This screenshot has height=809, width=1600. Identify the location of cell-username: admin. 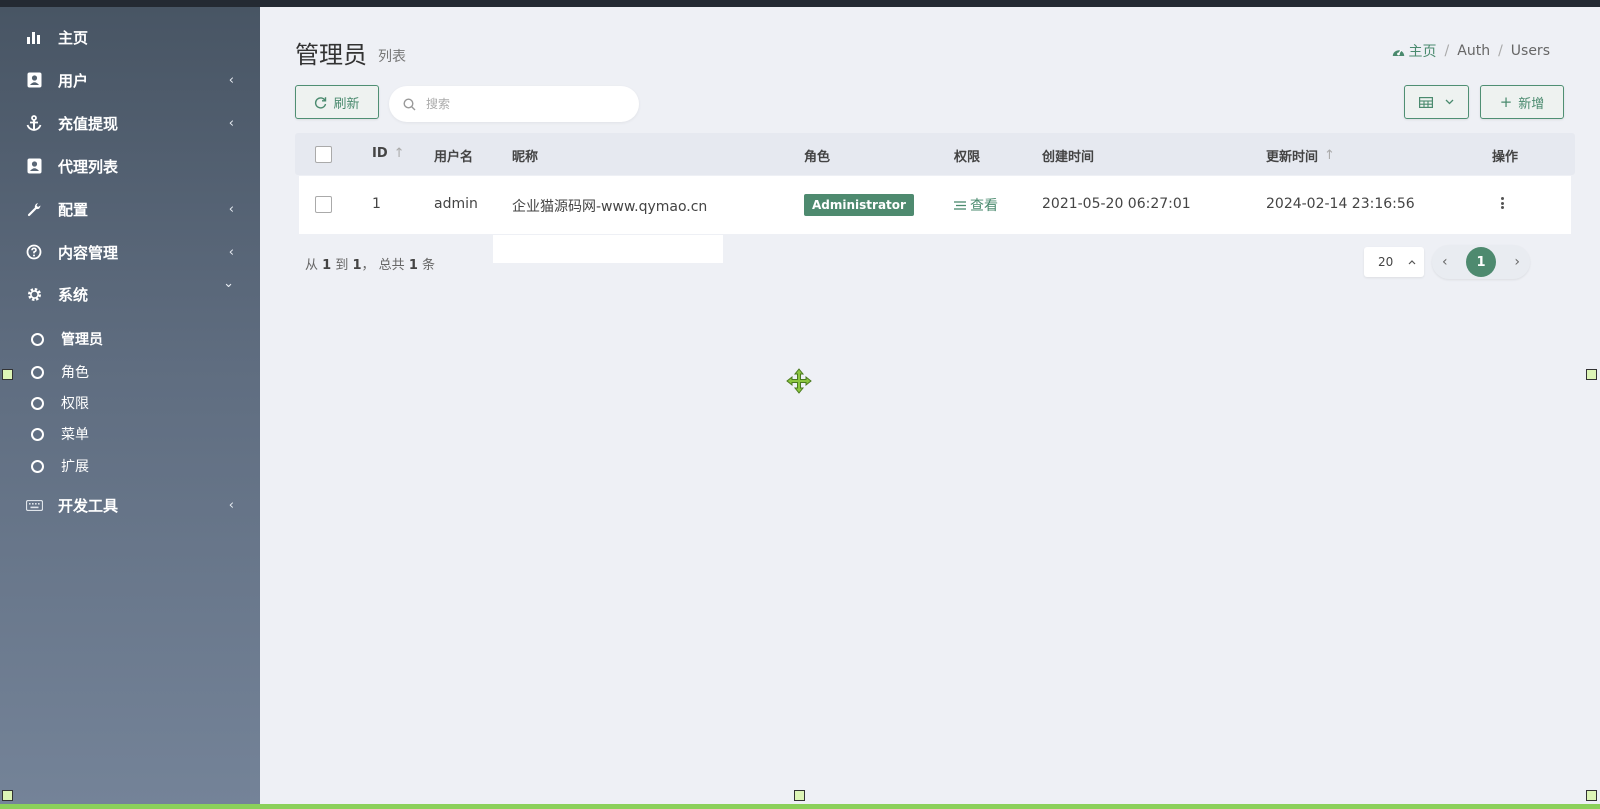
(456, 204).